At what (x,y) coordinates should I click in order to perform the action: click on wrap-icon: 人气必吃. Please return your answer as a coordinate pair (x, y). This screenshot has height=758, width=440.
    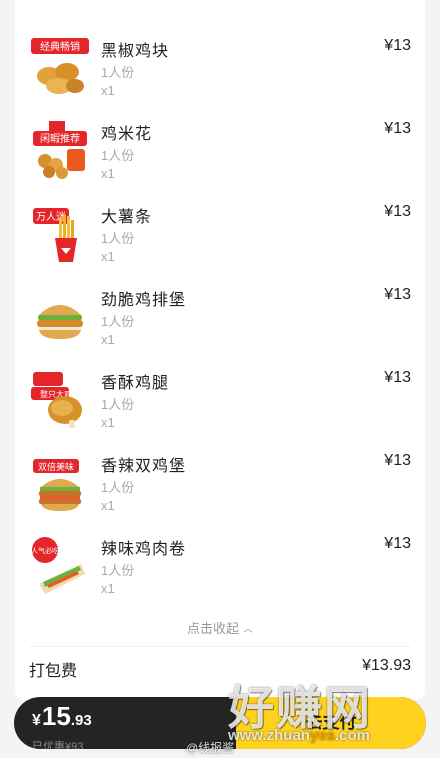
    Looking at the image, I should click on (60, 565).